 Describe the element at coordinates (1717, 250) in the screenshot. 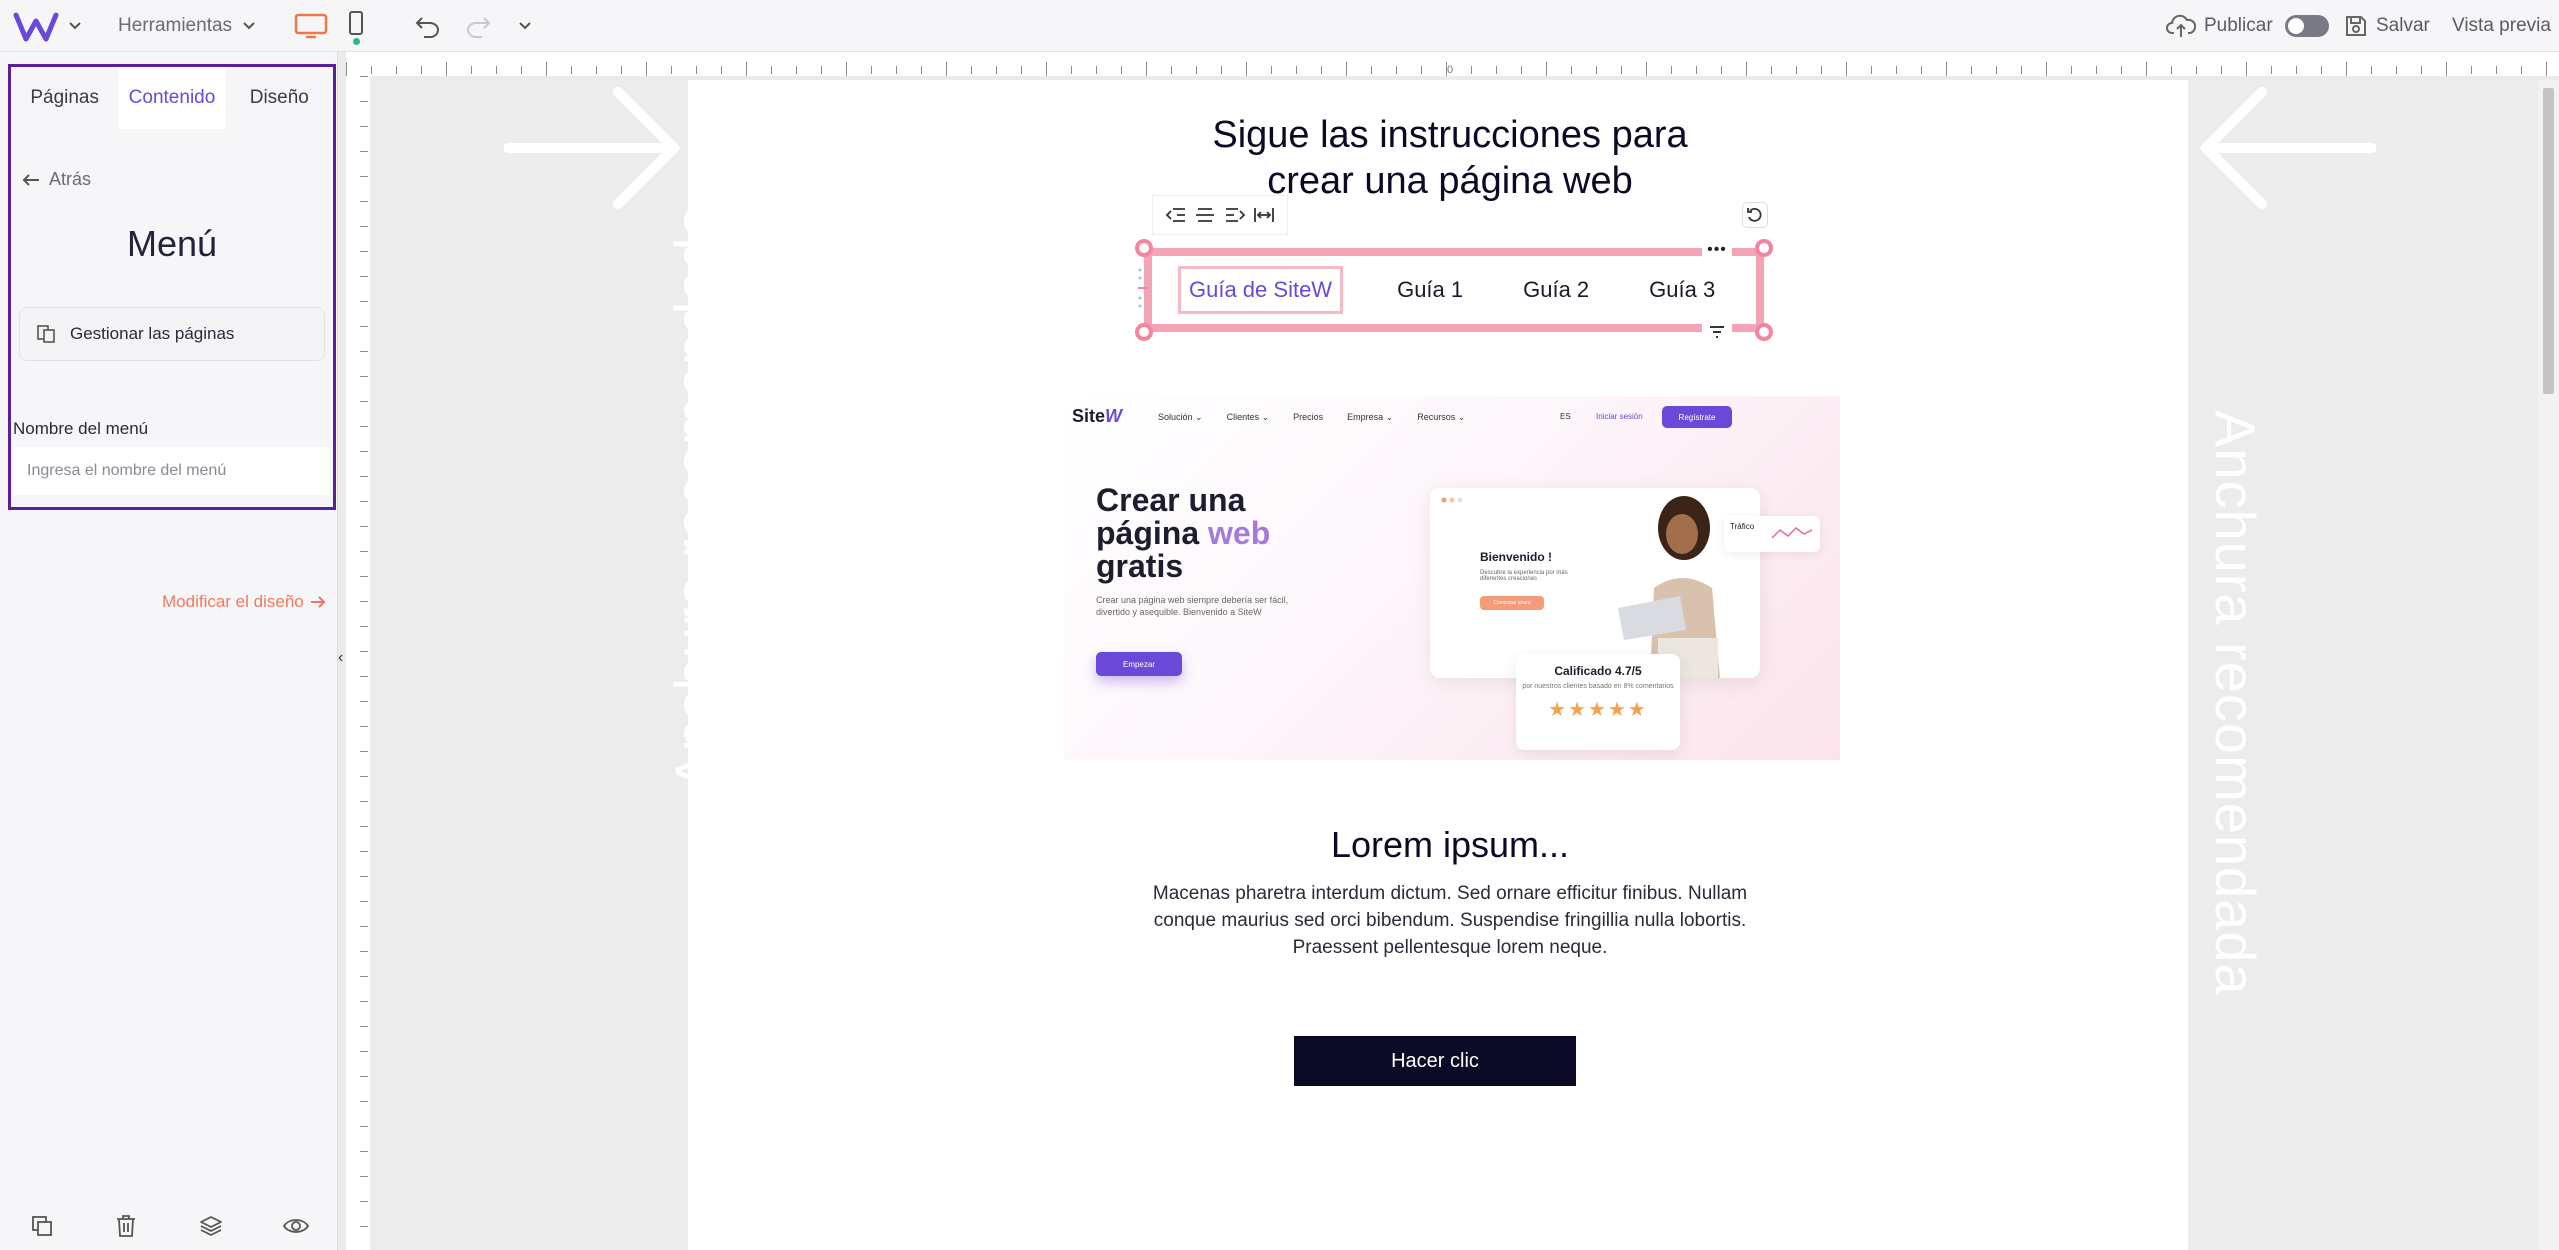

I see `more-options-icon: •••` at that location.